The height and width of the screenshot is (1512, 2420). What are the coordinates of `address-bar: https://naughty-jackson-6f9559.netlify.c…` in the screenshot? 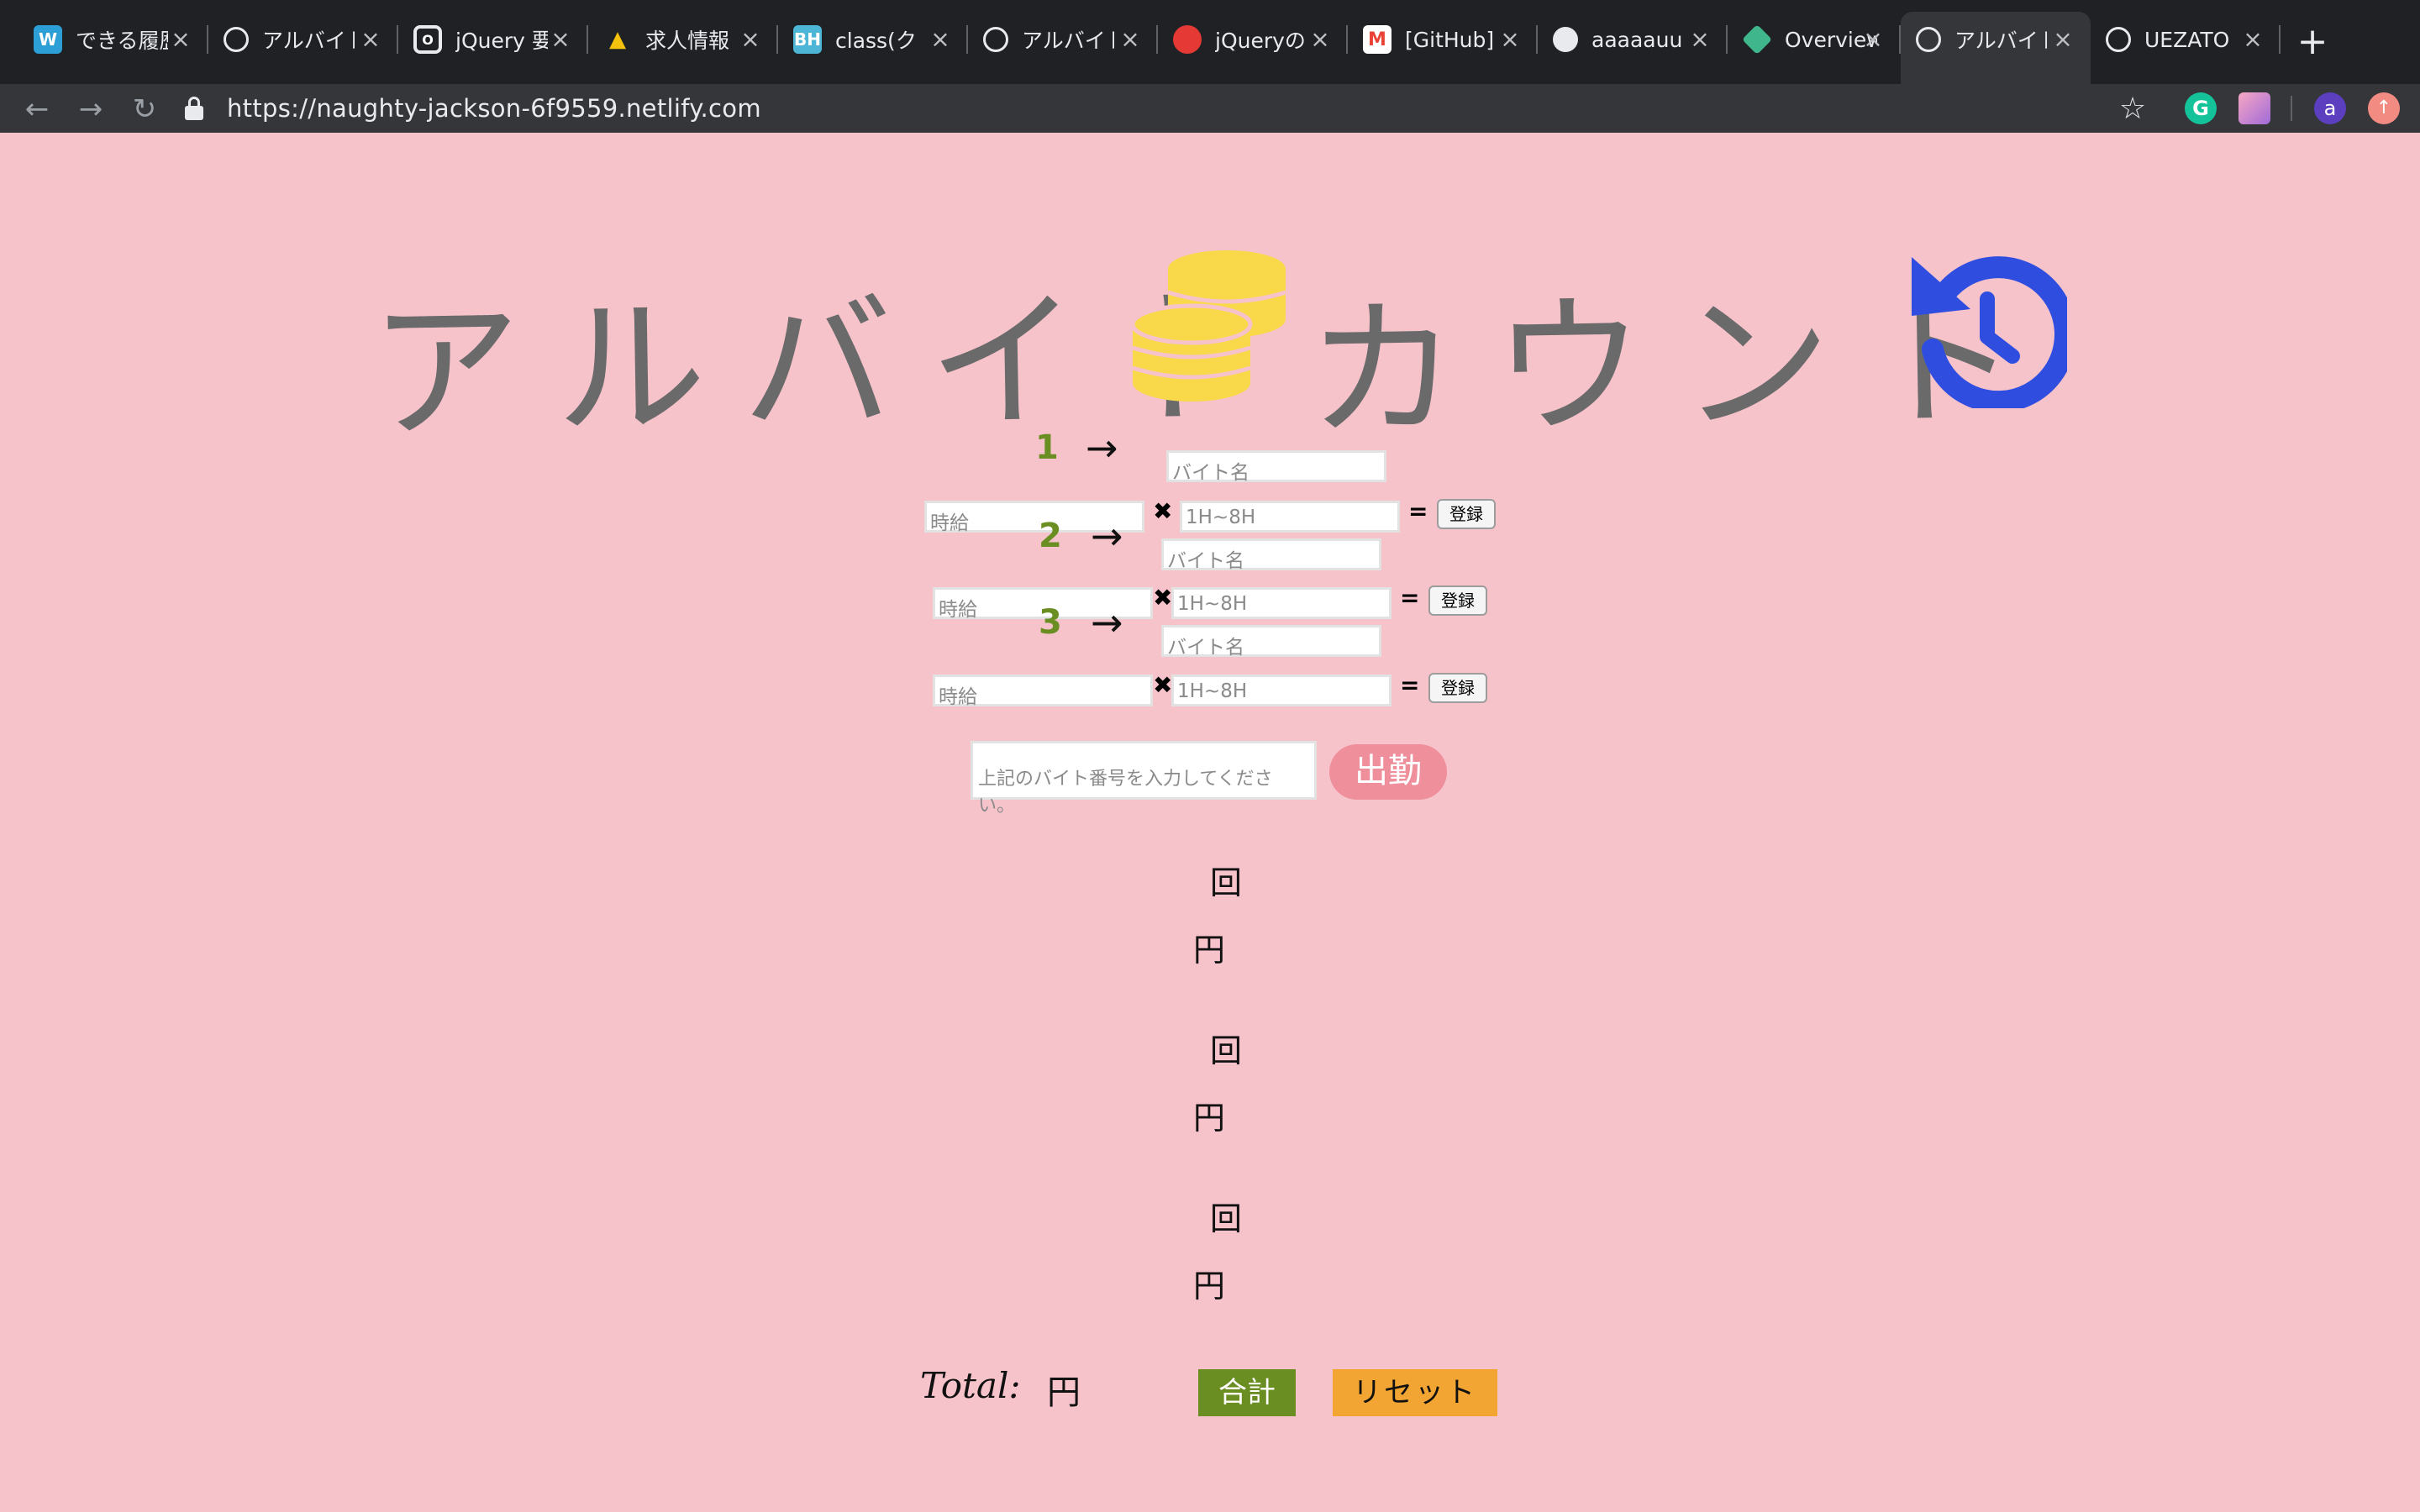 It's located at (1168, 108).